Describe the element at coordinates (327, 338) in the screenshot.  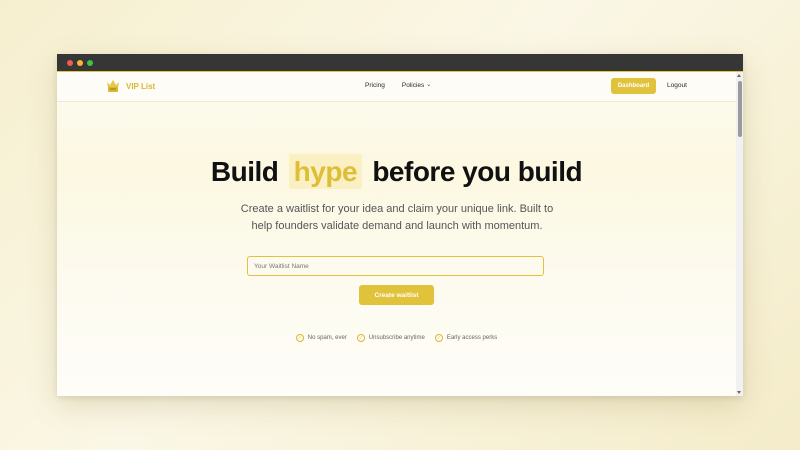
I see `feature-label: No spam, ever` at that location.